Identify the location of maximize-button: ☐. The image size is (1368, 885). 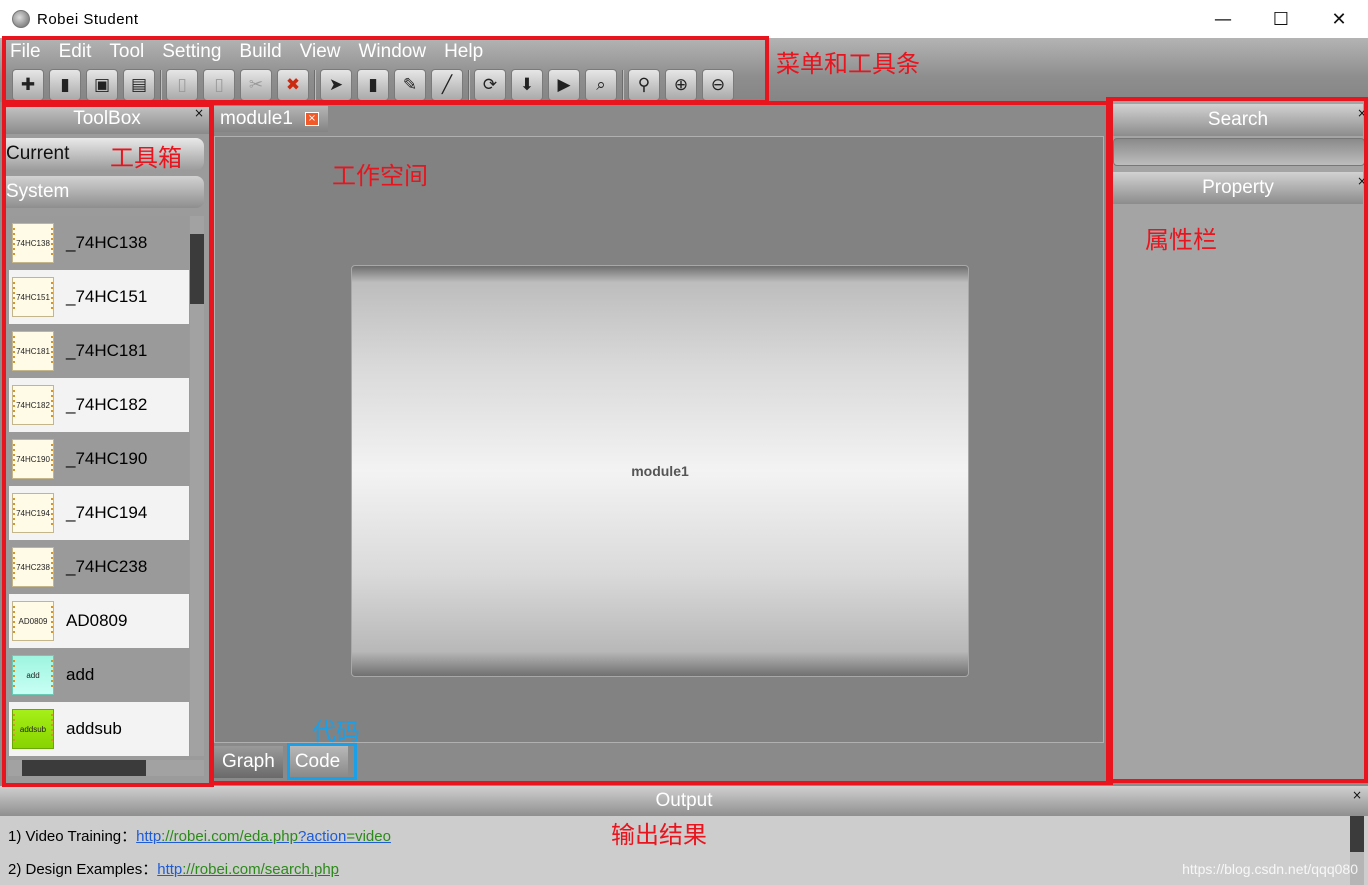
(1281, 19).